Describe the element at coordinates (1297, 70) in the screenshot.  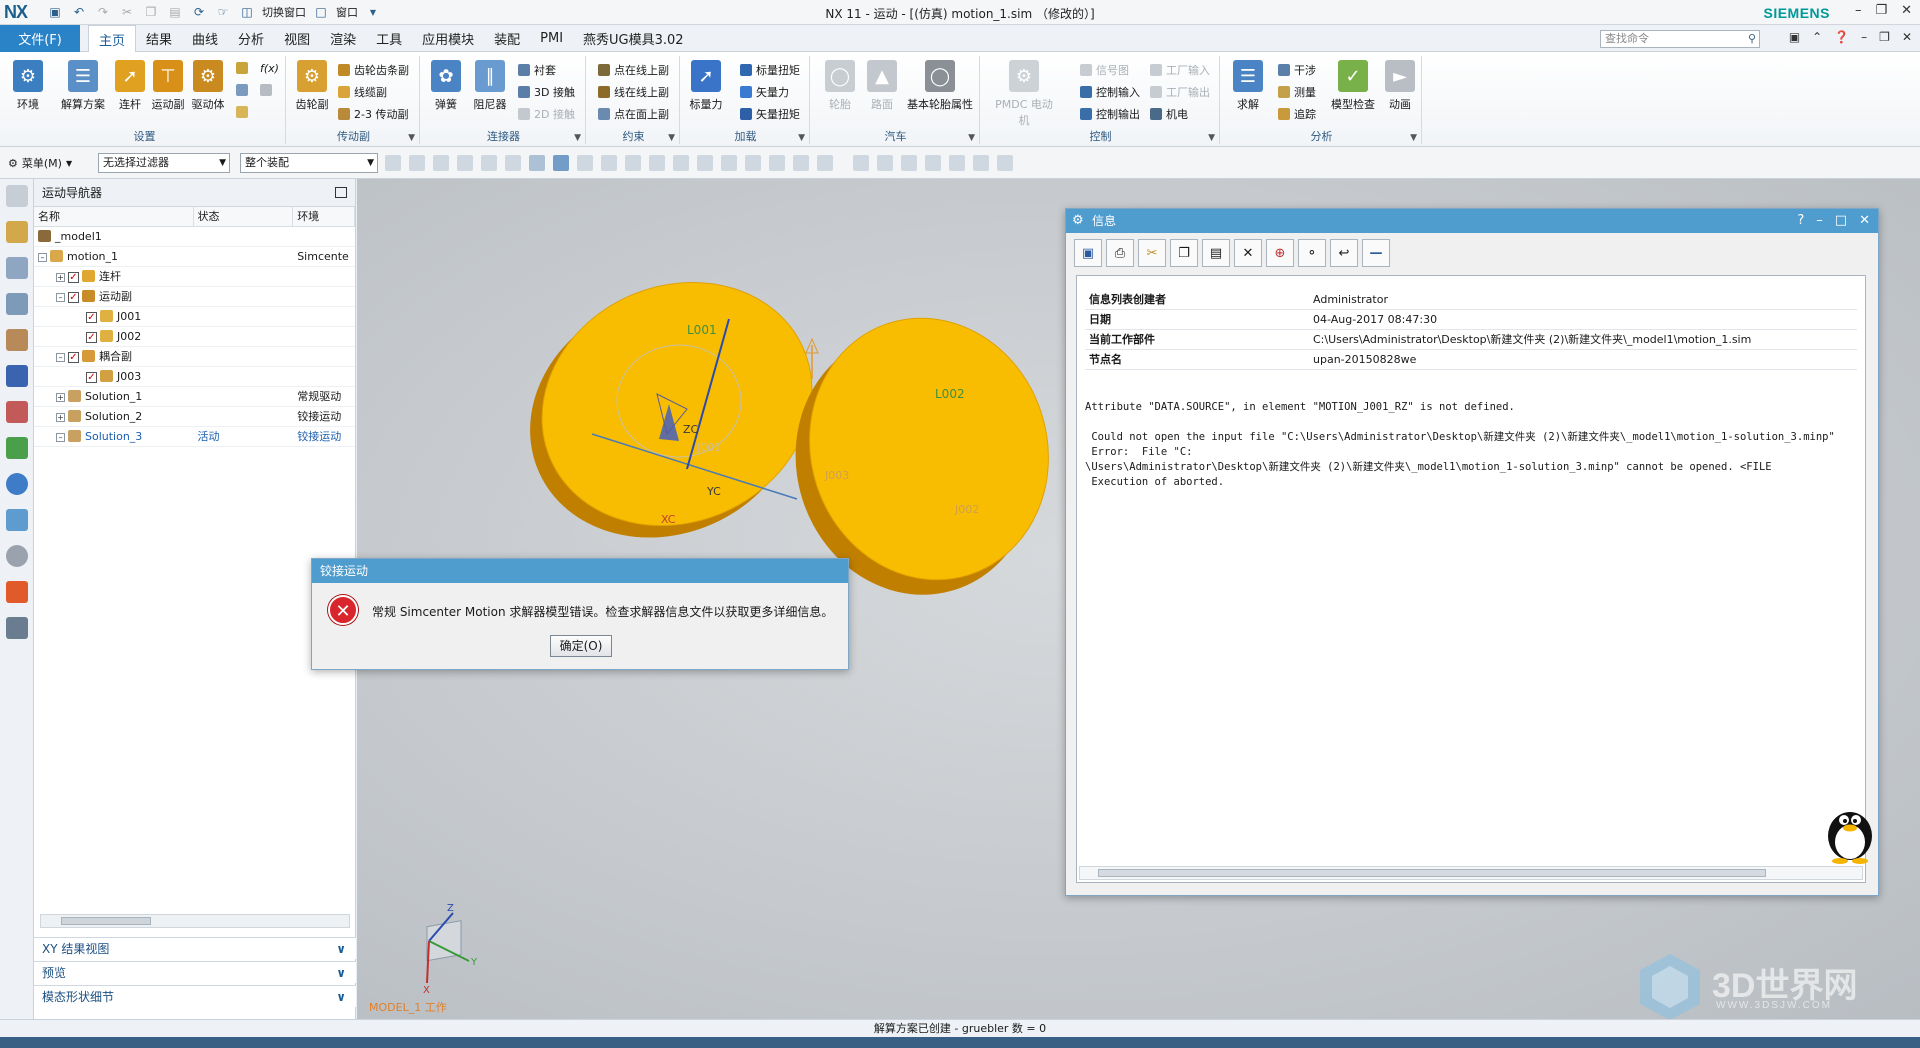
I see `interference-button: 干涉` at that location.